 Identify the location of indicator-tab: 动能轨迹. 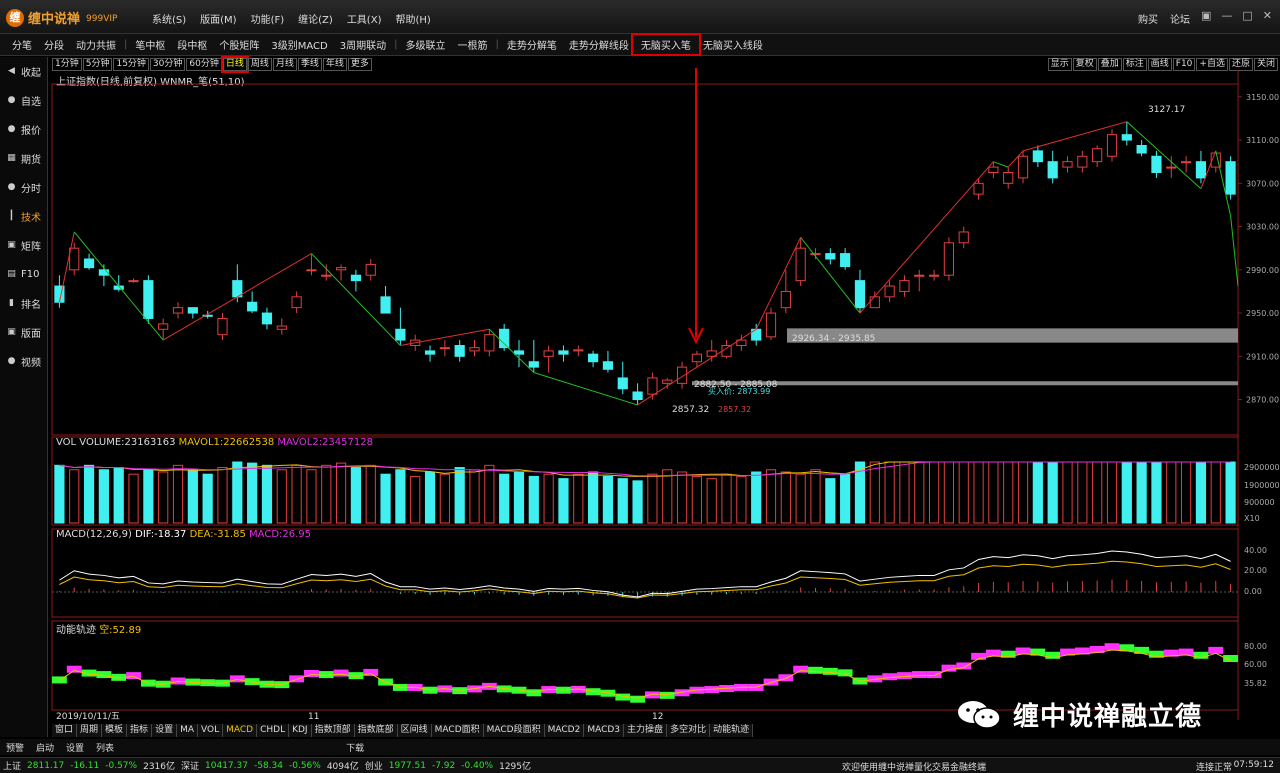
(732, 730).